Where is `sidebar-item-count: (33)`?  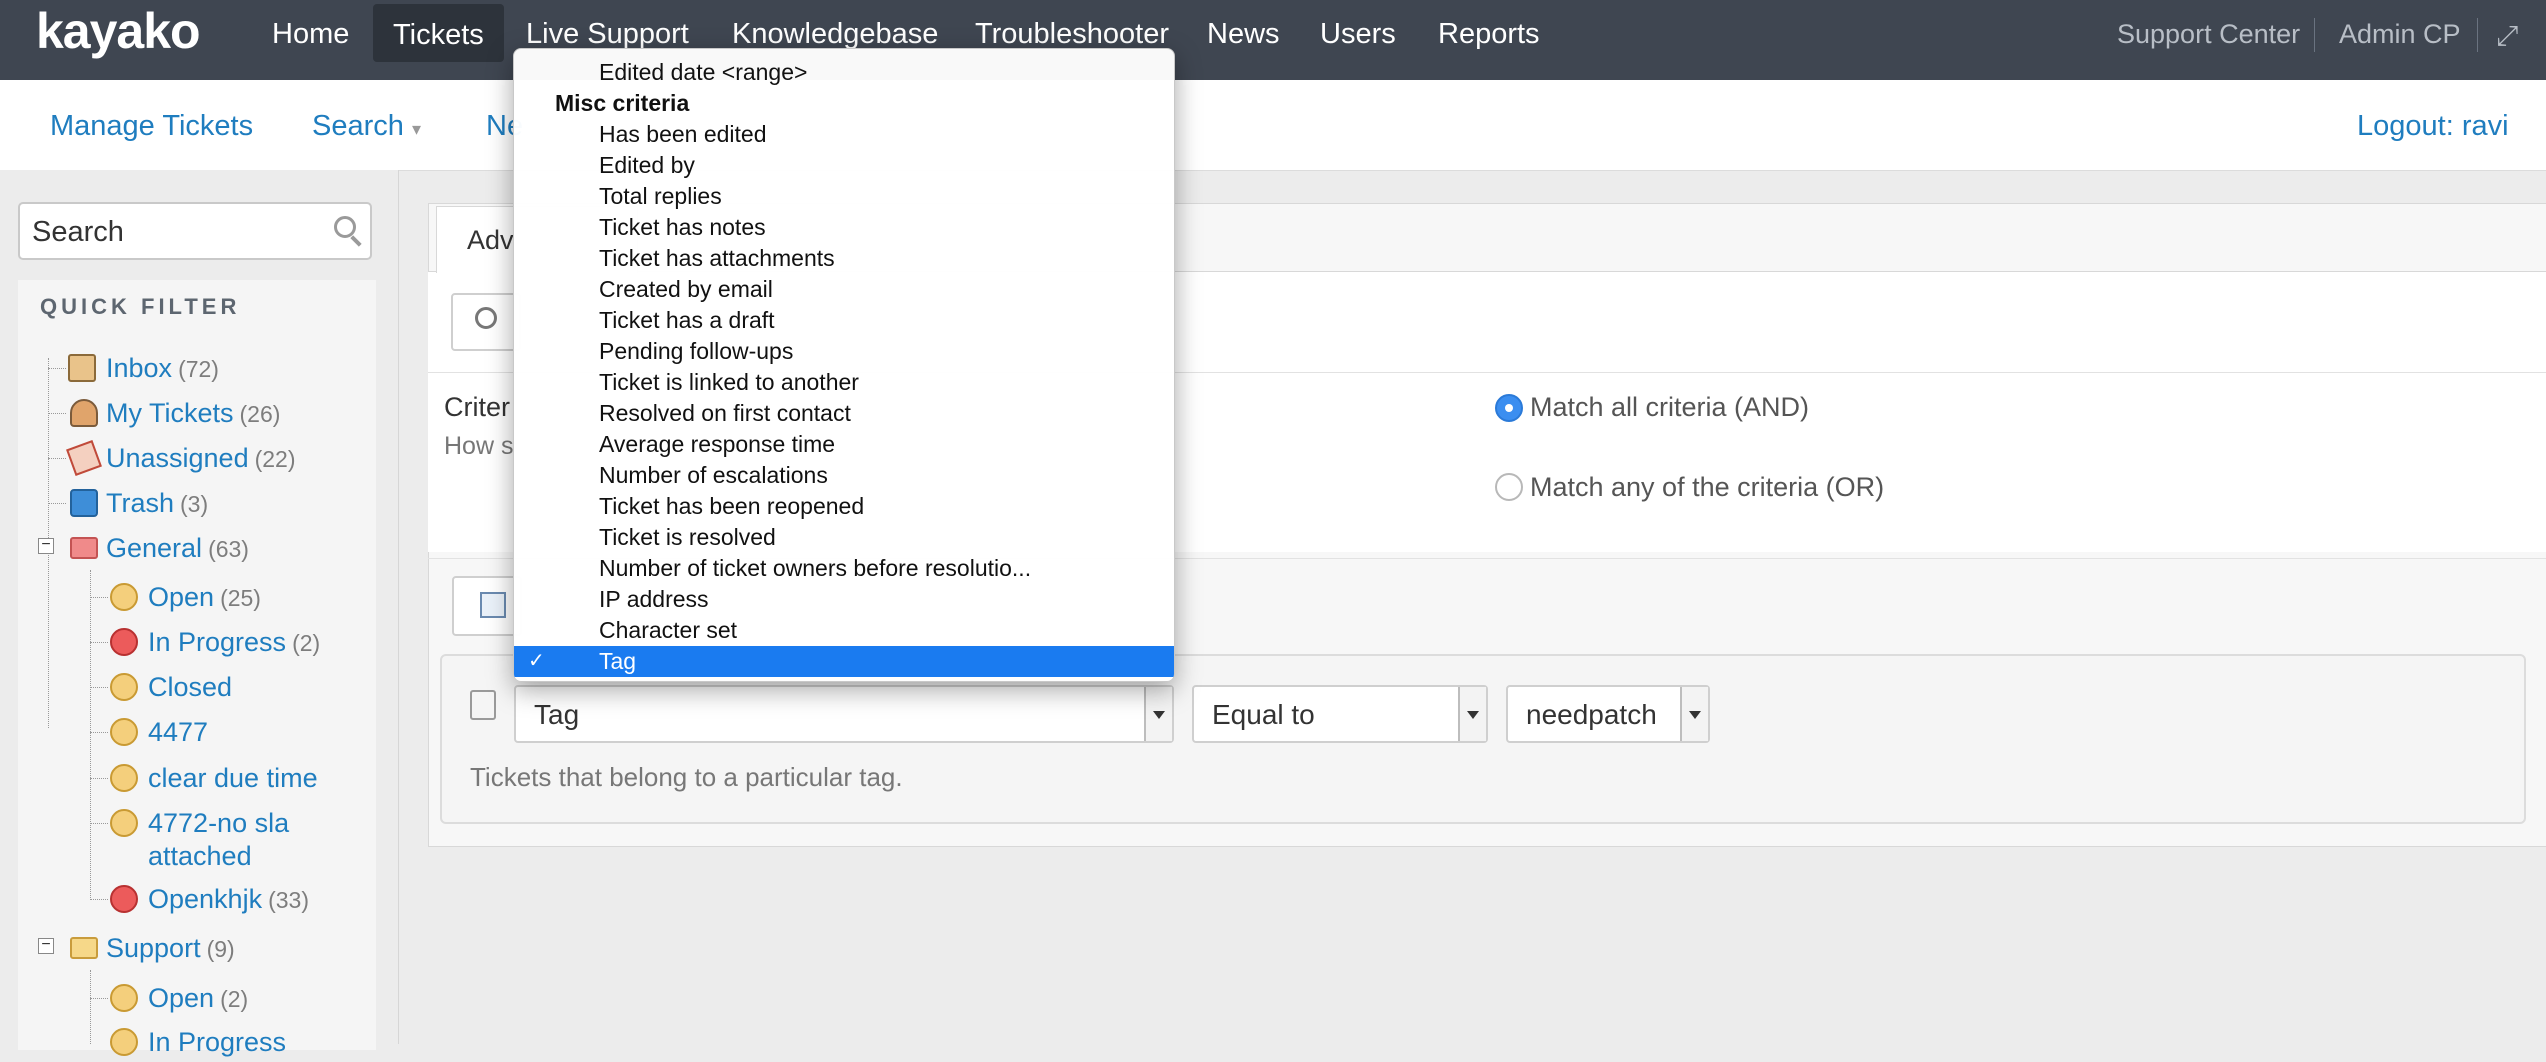 sidebar-item-count: (33) is located at coordinates (288, 900).